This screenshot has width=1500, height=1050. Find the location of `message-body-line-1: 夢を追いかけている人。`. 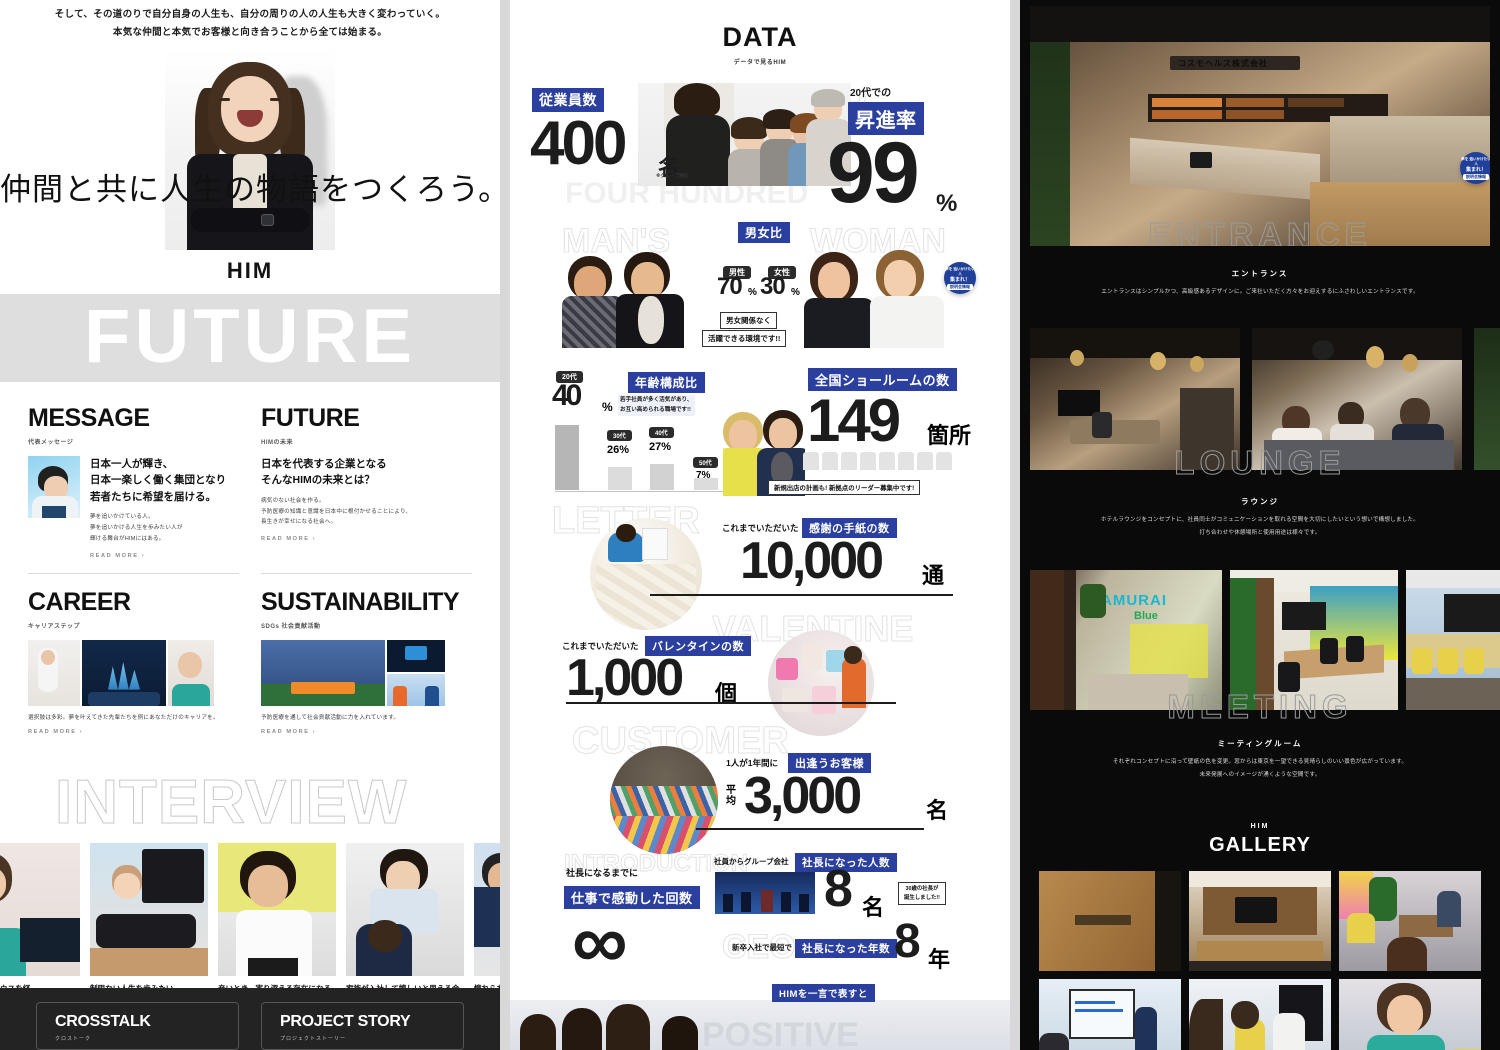

message-body-line-1: 夢を追いかけている人。 is located at coordinates (122, 516).